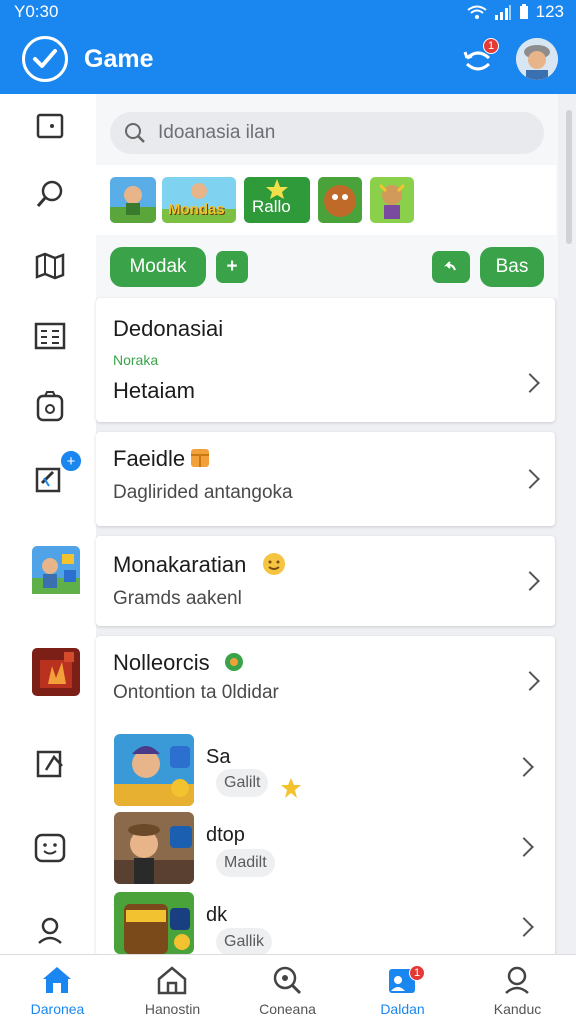 This screenshot has width=576, height=1024. Describe the element at coordinates (36, 11) in the screenshot. I see `status-time: Y0:30` at that location.